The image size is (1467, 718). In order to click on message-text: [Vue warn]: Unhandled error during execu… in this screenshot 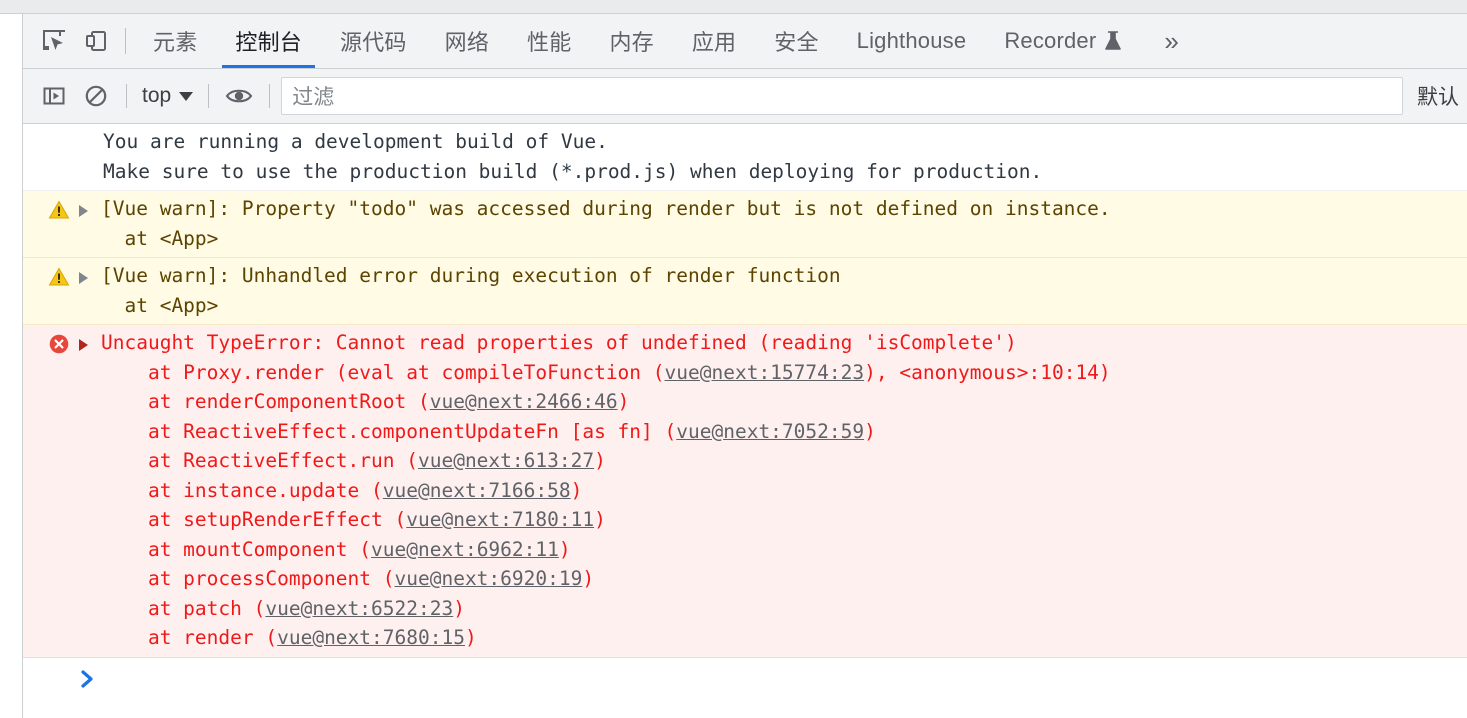, I will do `click(784, 290)`.